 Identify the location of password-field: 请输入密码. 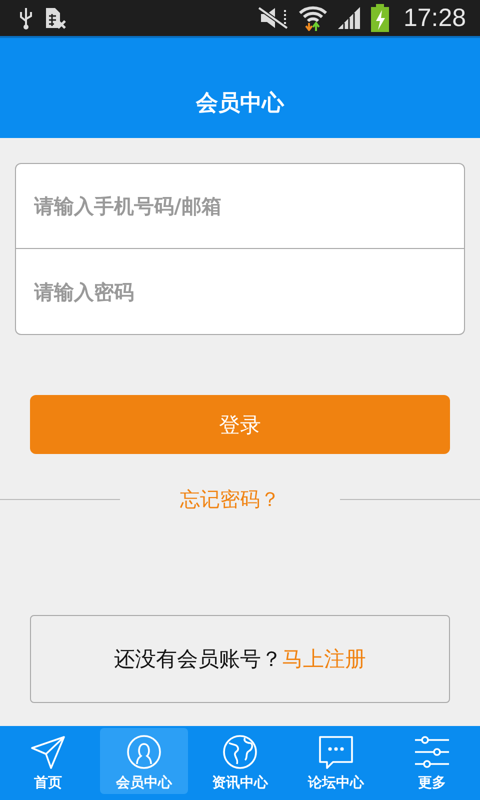
(240, 292).